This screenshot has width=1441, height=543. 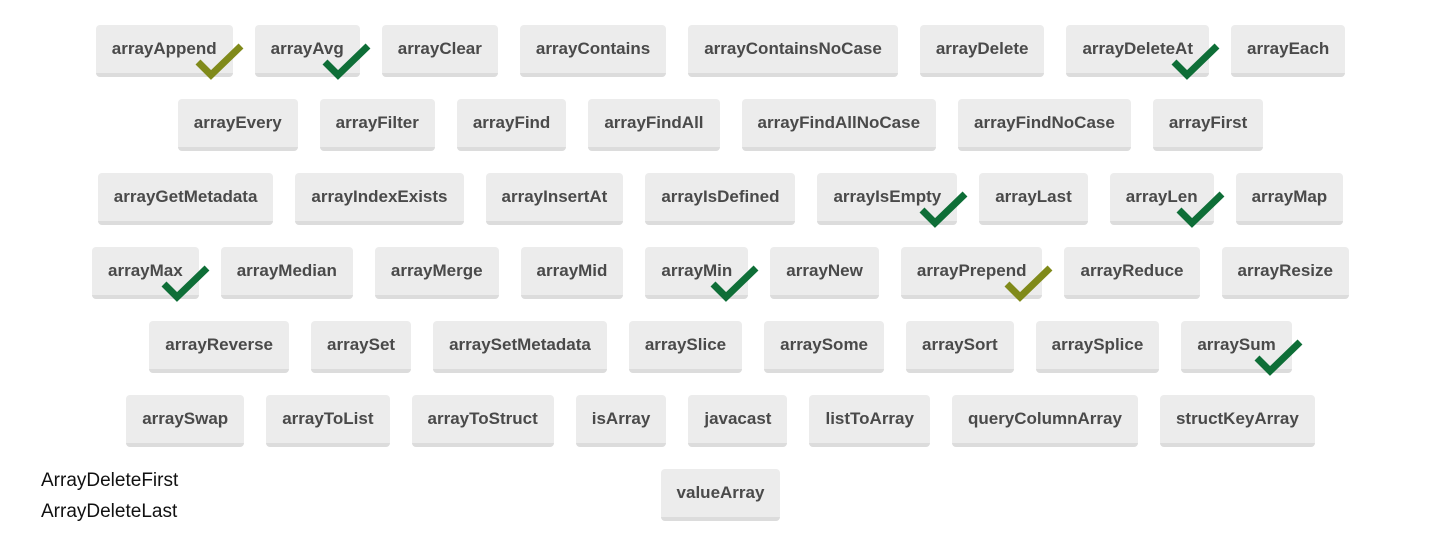 What do you see at coordinates (439, 48) in the screenshot?
I see `button-label: arrayClear` at bounding box center [439, 48].